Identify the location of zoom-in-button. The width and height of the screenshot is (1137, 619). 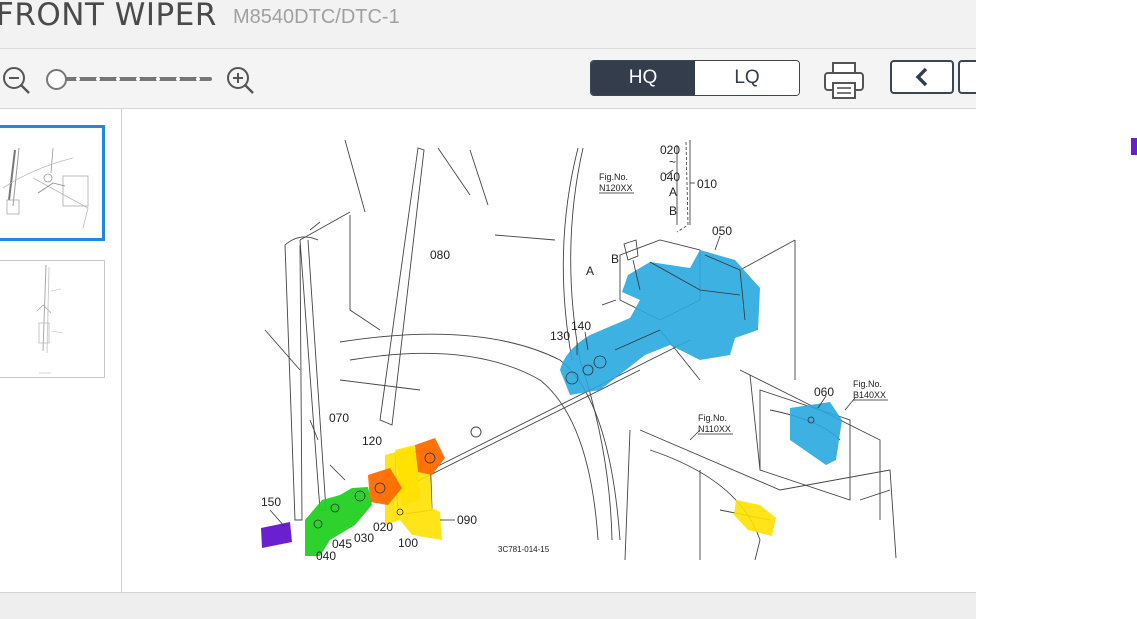
(240, 80).